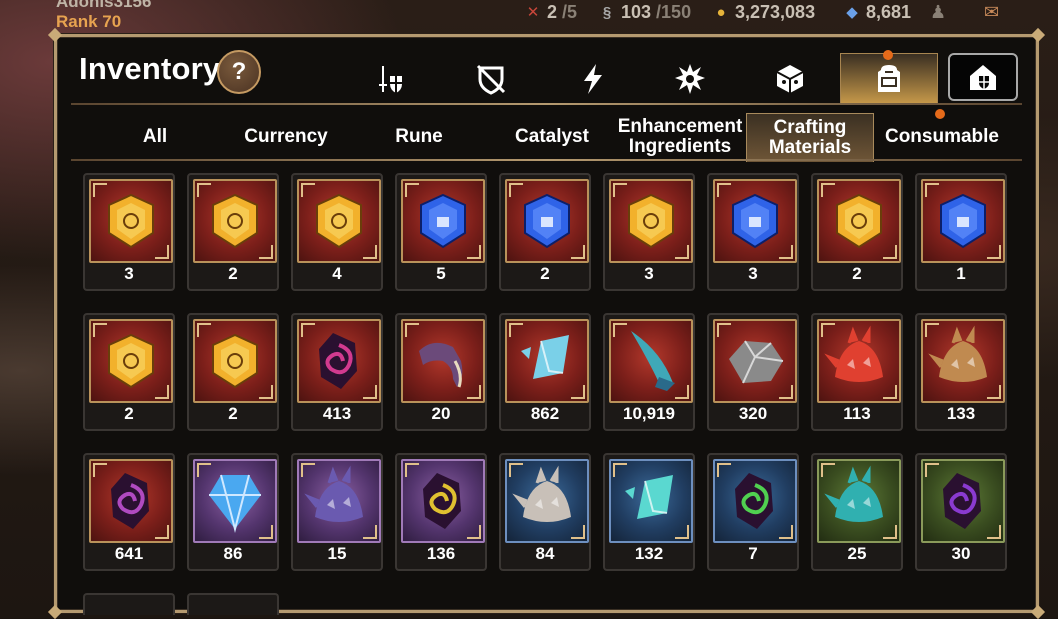 Image resolution: width=1058 pixels, height=619 pixels. Describe the element at coordinates (239, 72) in the screenshot. I see `help-button: ?` at that location.